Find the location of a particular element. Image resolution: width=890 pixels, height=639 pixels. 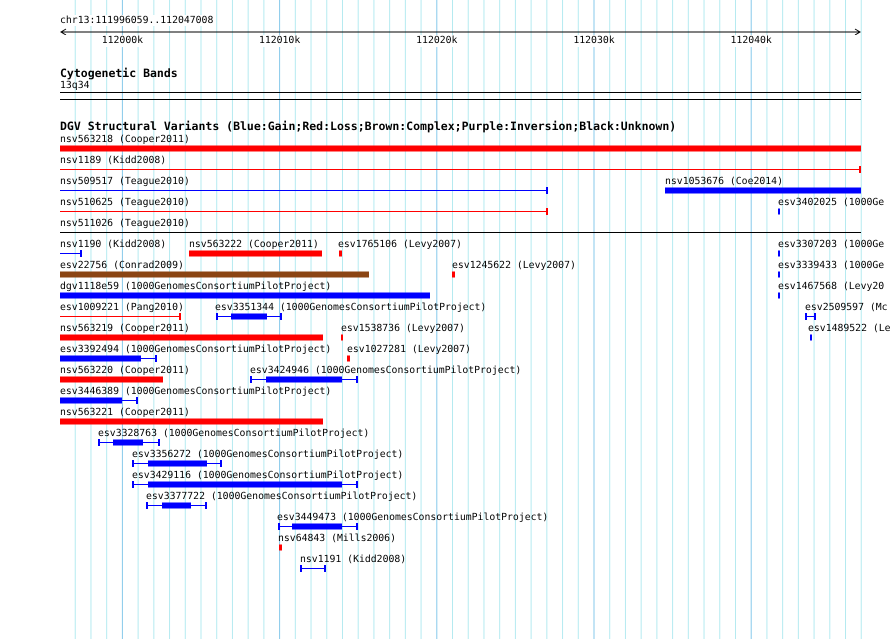

variant-label: nsv64843 (Mills2006) is located at coordinates (337, 538).